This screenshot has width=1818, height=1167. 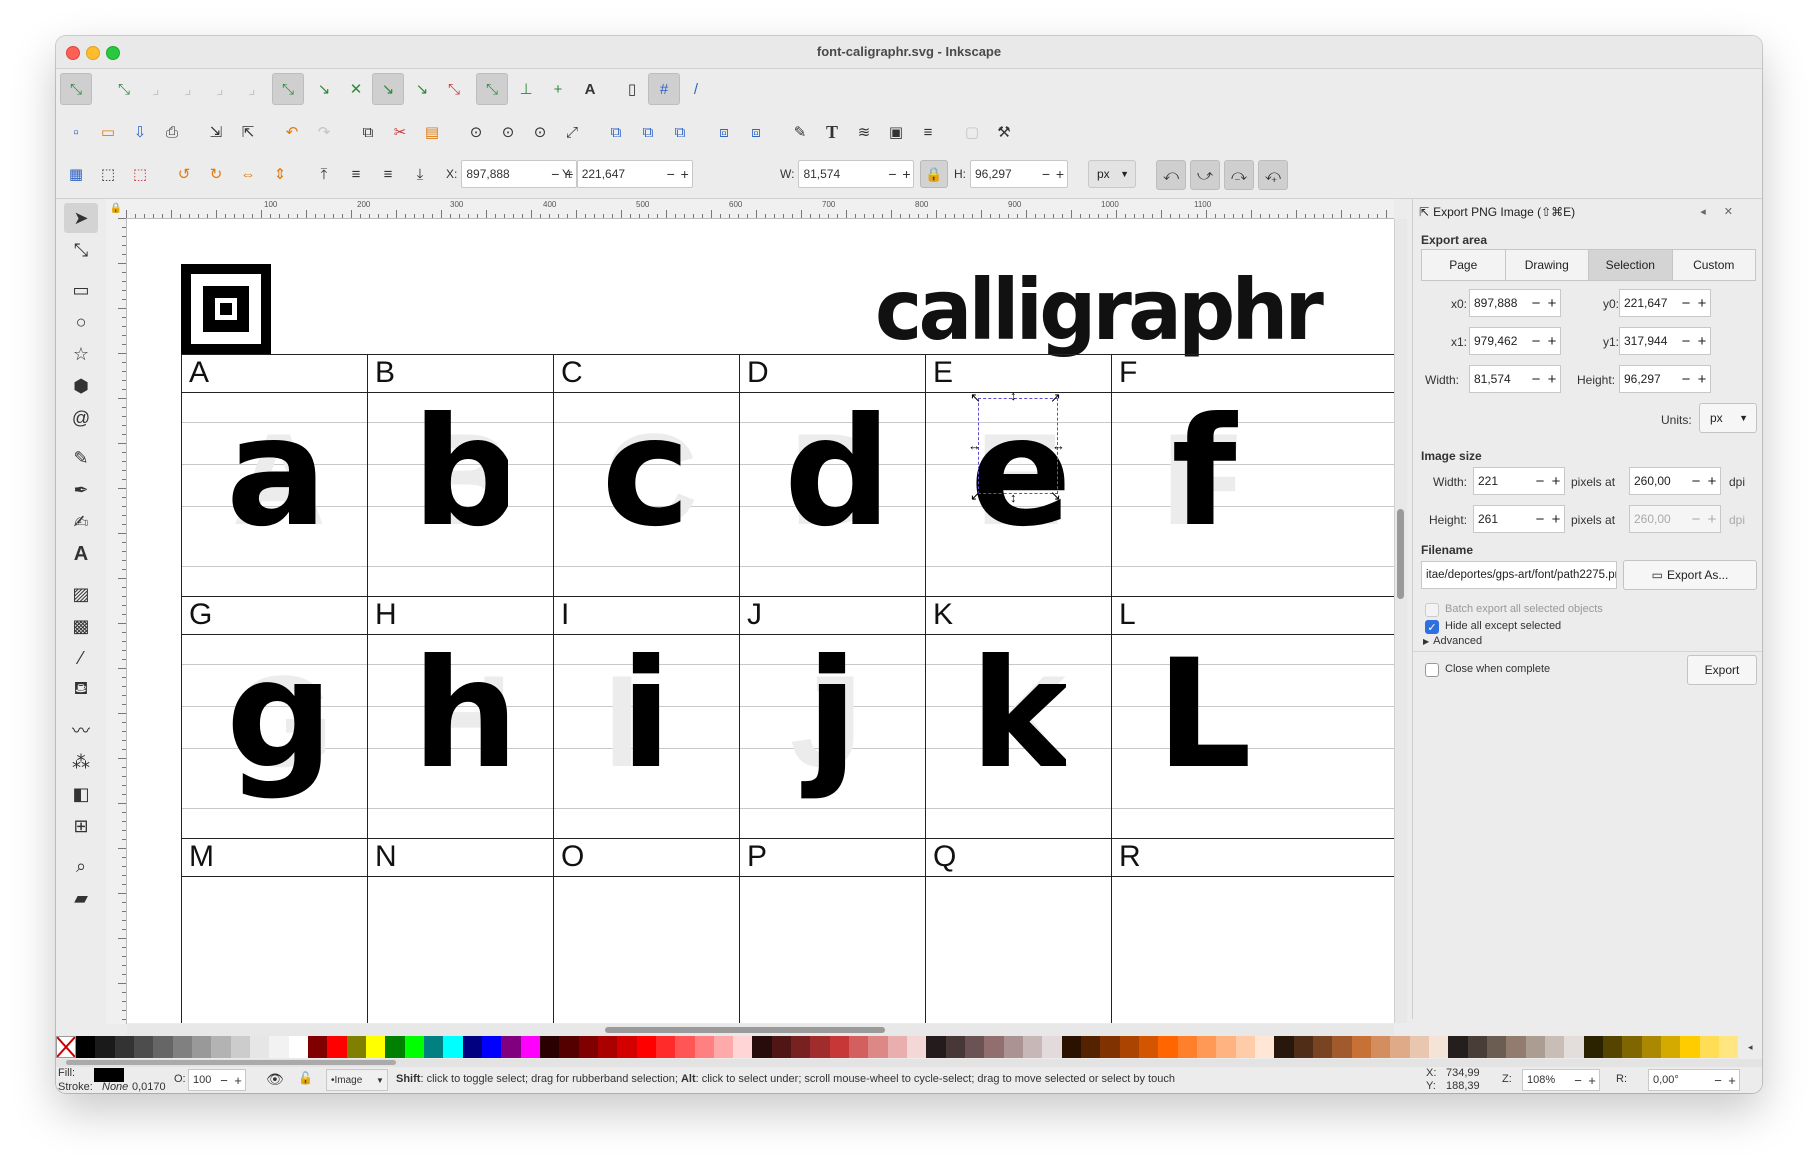 What do you see at coordinates (357, 1080) in the screenshot?
I see `layer-select: •Image ▼` at bounding box center [357, 1080].